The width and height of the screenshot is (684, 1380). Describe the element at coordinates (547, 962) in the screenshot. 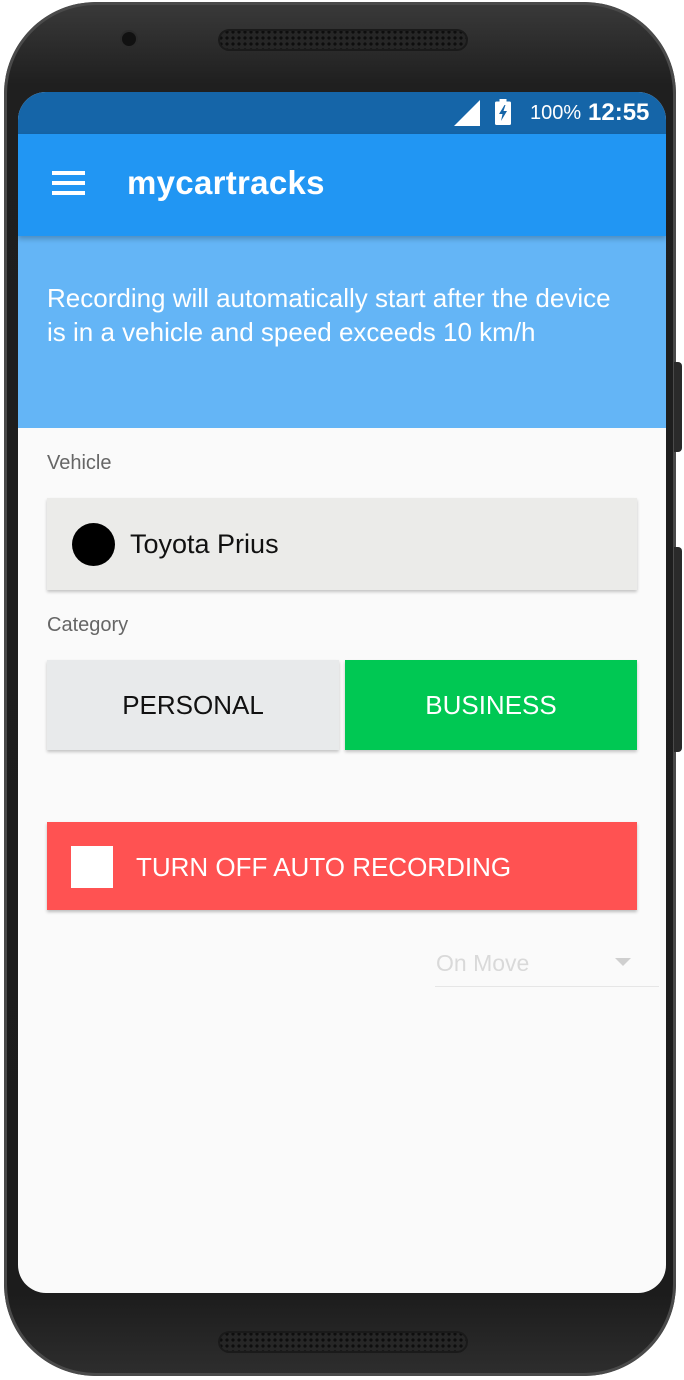

I see `trigger-dropdown: On Move` at that location.